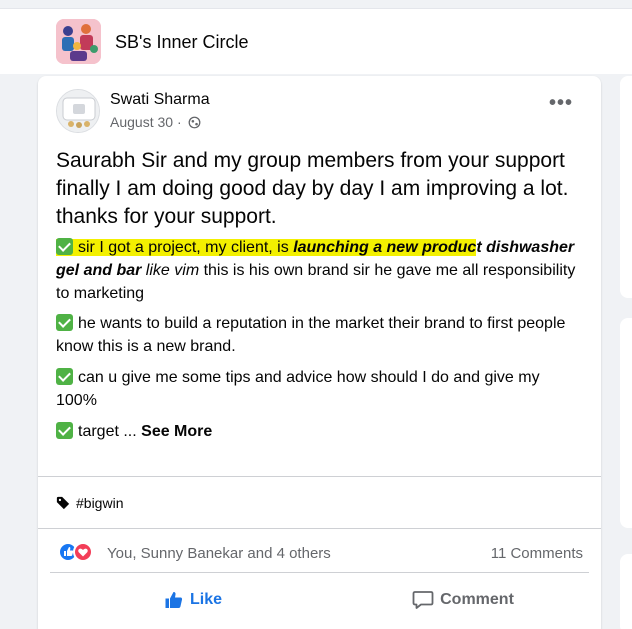 The image size is (632, 629). What do you see at coordinates (316, 41) in the screenshot?
I see `group-header: SB's Inner Circle` at bounding box center [316, 41].